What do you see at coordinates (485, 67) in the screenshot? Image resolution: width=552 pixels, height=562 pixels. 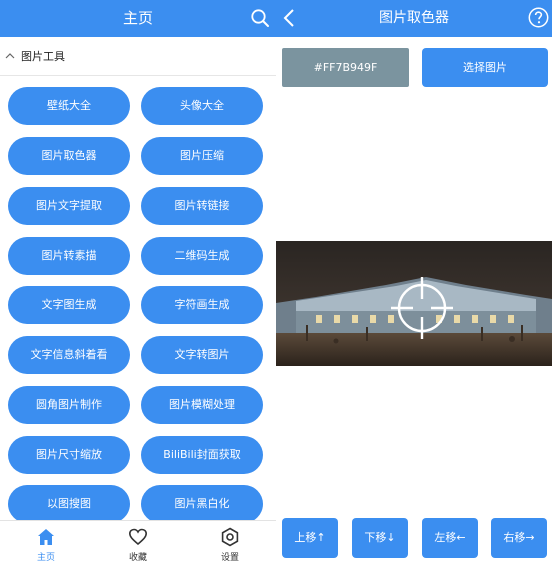 I see `select-image-button: 选择图片` at bounding box center [485, 67].